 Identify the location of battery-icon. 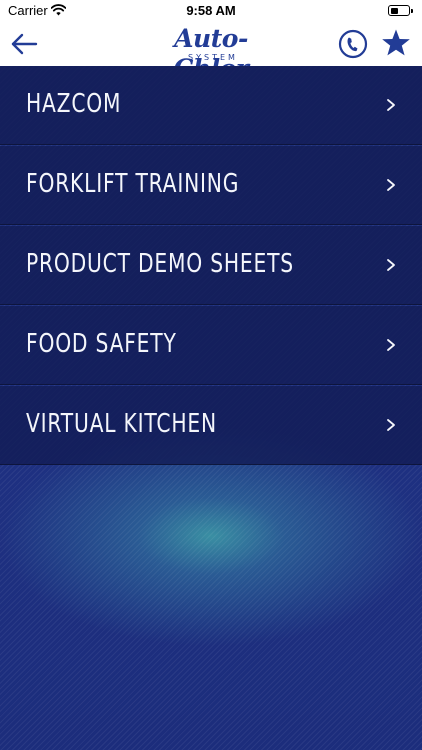
(400, 10).